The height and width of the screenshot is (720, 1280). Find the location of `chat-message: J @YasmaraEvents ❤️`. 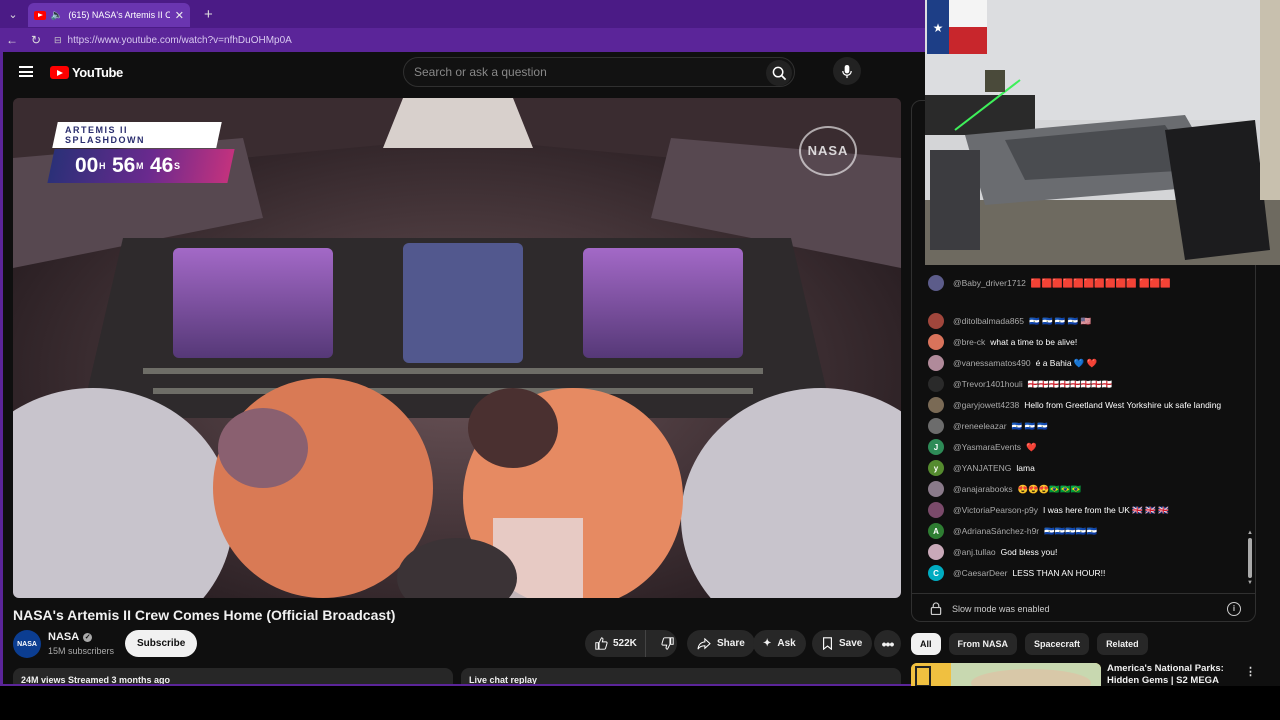

chat-message: J @YasmaraEvents ❤️ is located at coordinates (1083, 447).